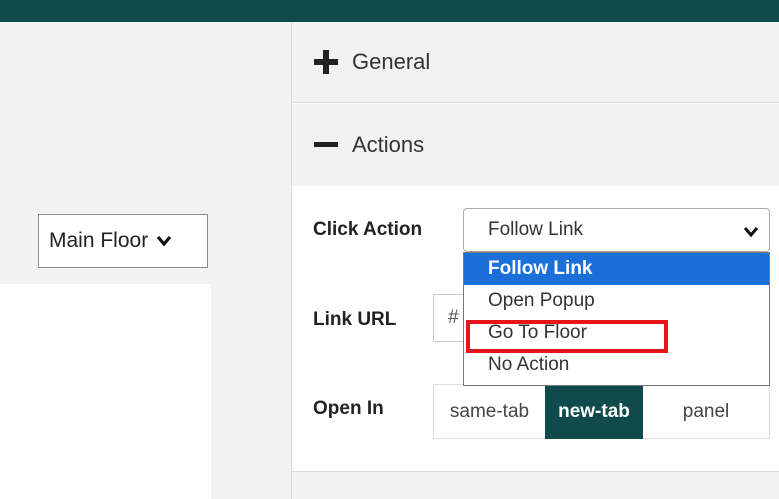  Describe the element at coordinates (616, 365) in the screenshot. I see `option-no-action: No Action` at that location.